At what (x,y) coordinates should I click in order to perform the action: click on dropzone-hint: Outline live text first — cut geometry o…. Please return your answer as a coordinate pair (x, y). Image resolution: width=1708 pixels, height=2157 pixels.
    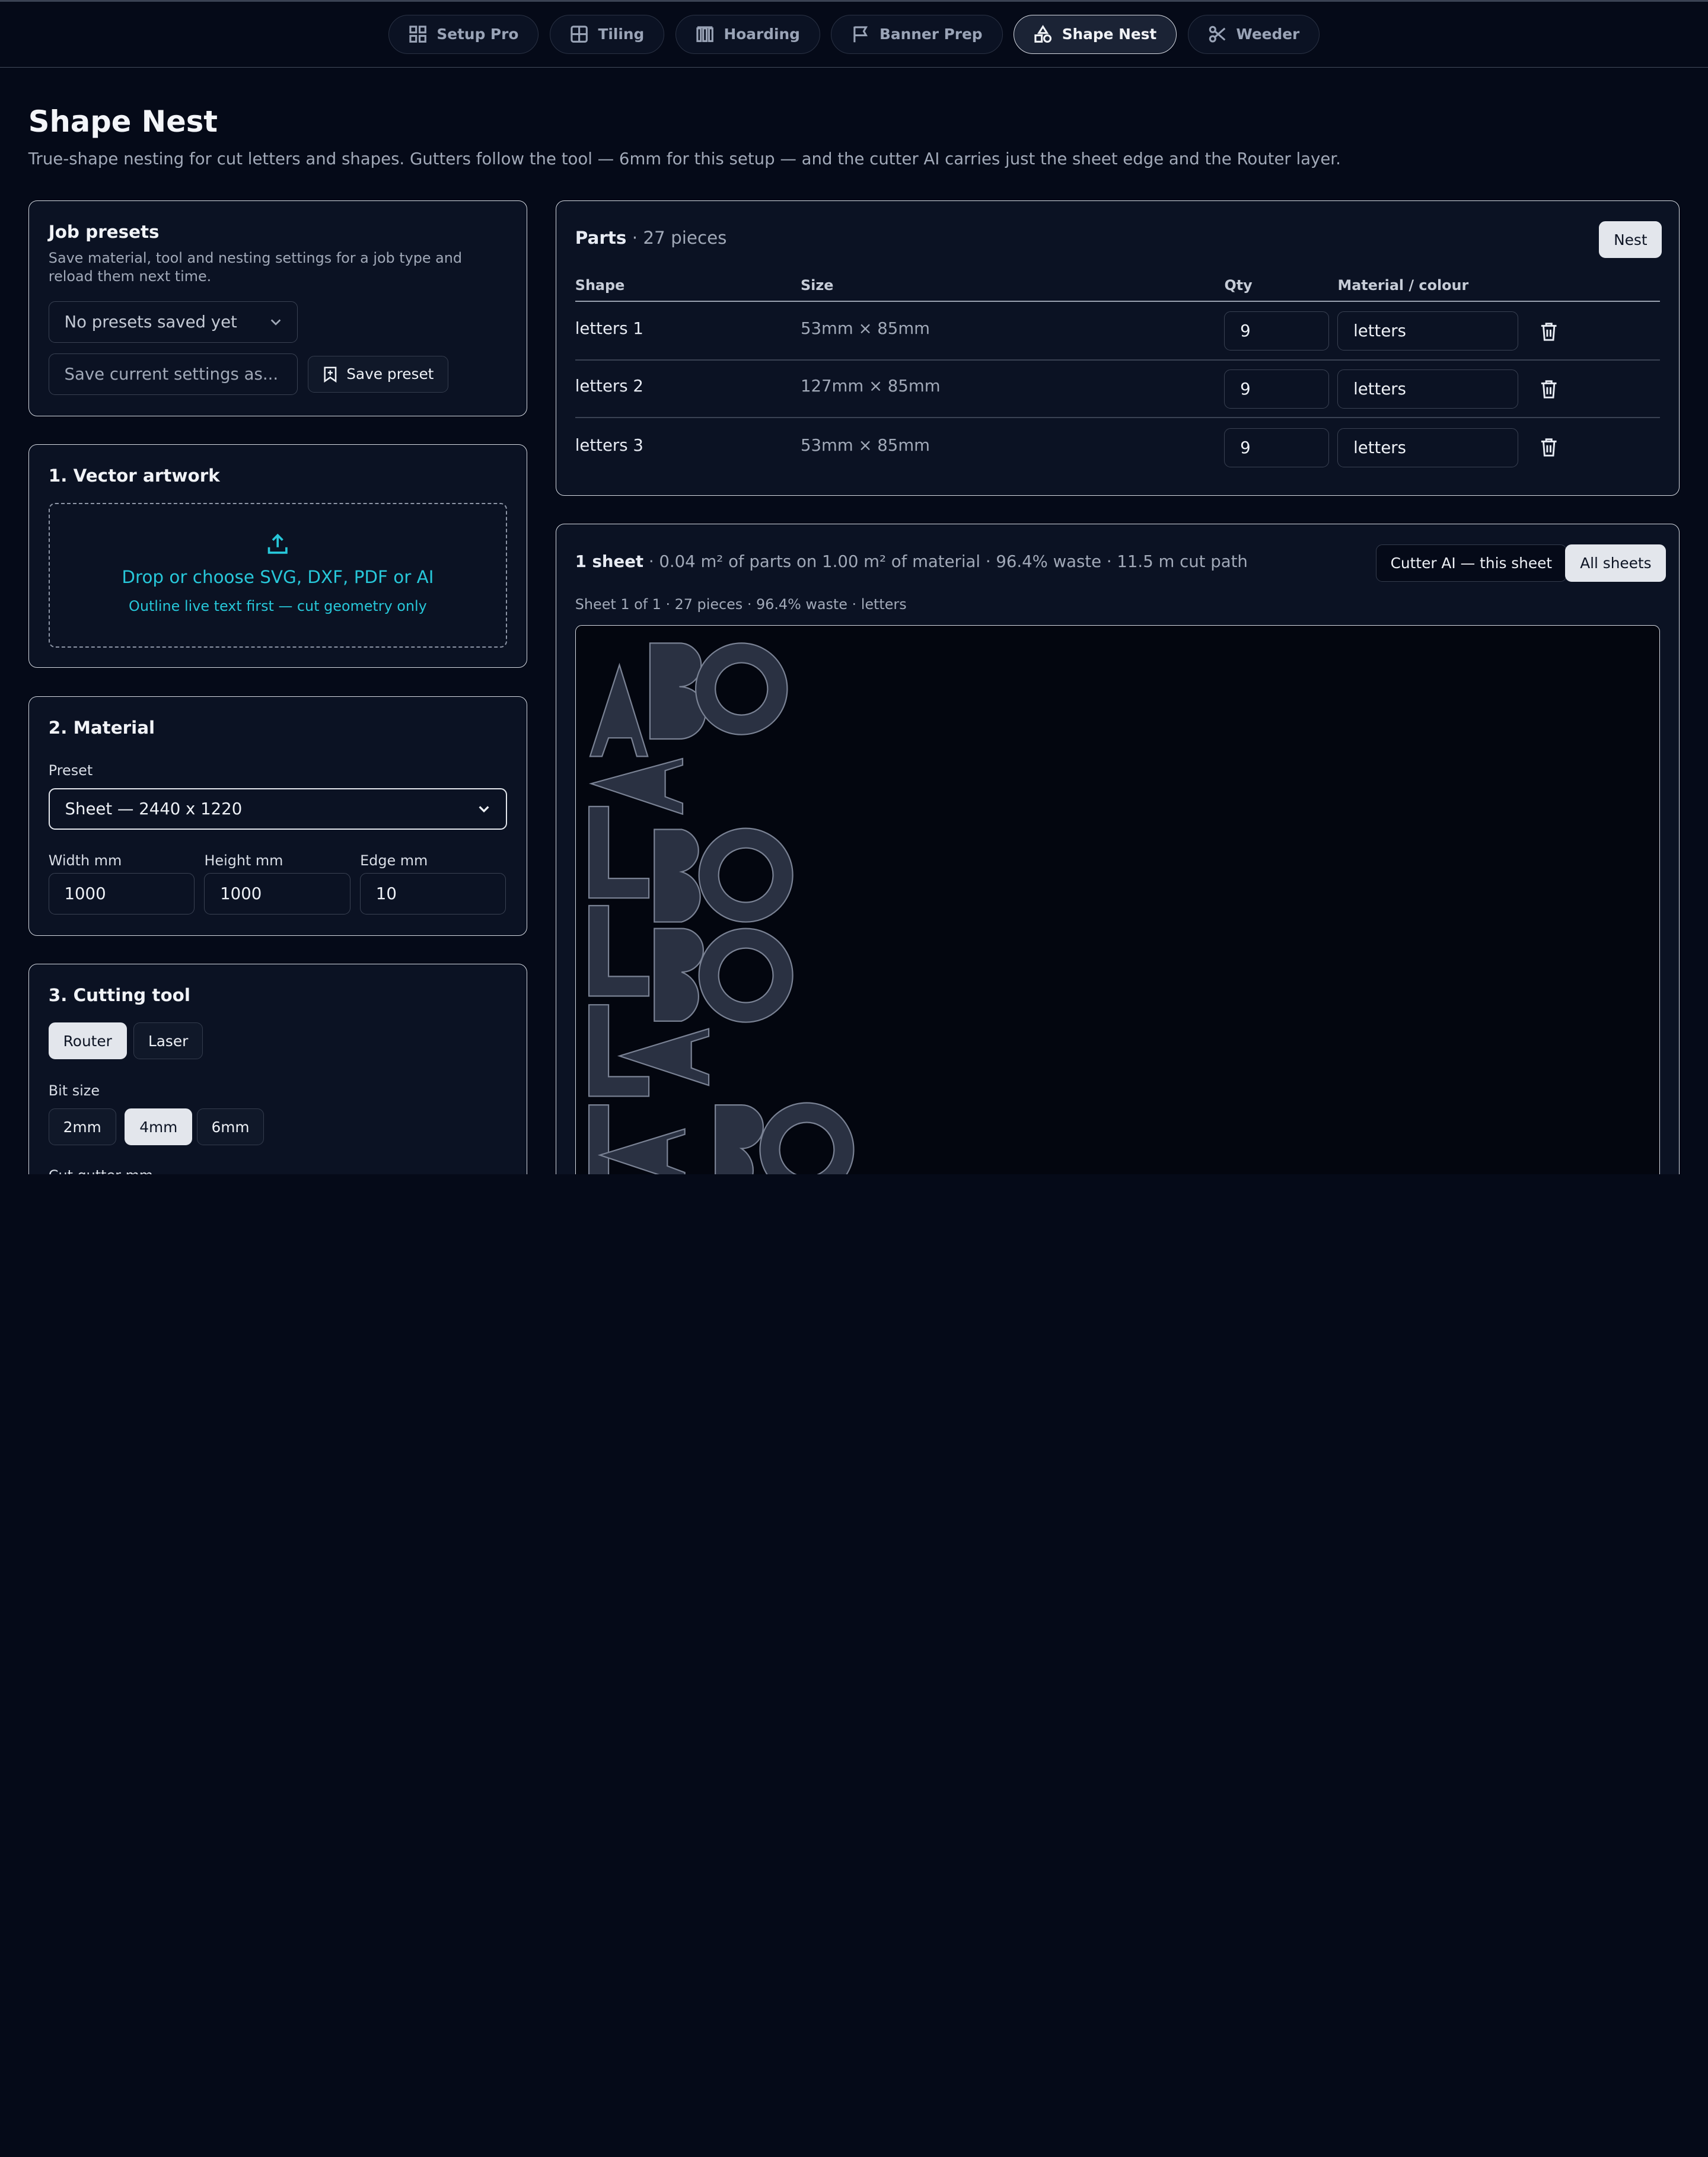
    Looking at the image, I should click on (278, 606).